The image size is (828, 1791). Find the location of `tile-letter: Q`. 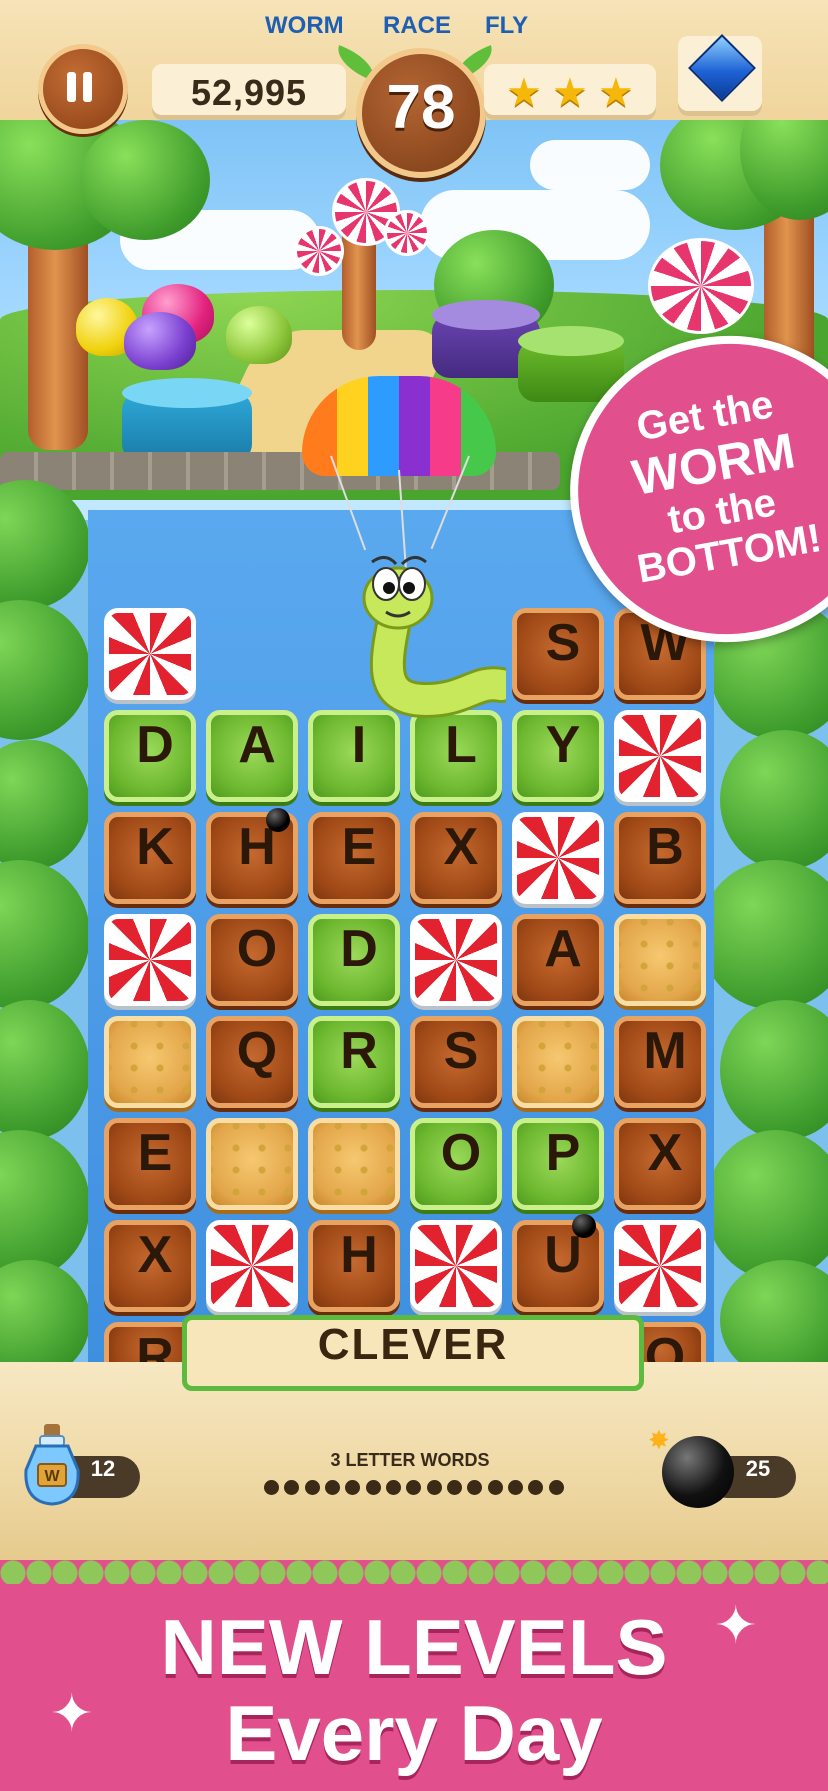

tile-letter: Q is located at coordinates (257, 1051).